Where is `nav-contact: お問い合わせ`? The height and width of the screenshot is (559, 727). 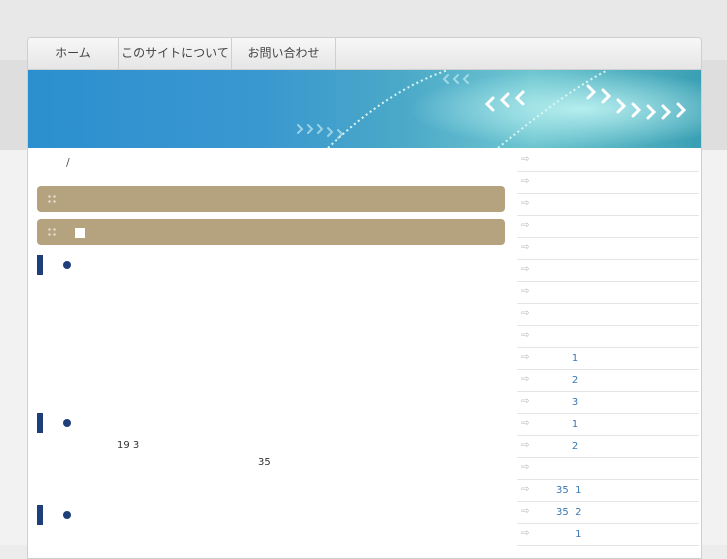
nav-contact: お問い合わせ is located at coordinates (284, 53).